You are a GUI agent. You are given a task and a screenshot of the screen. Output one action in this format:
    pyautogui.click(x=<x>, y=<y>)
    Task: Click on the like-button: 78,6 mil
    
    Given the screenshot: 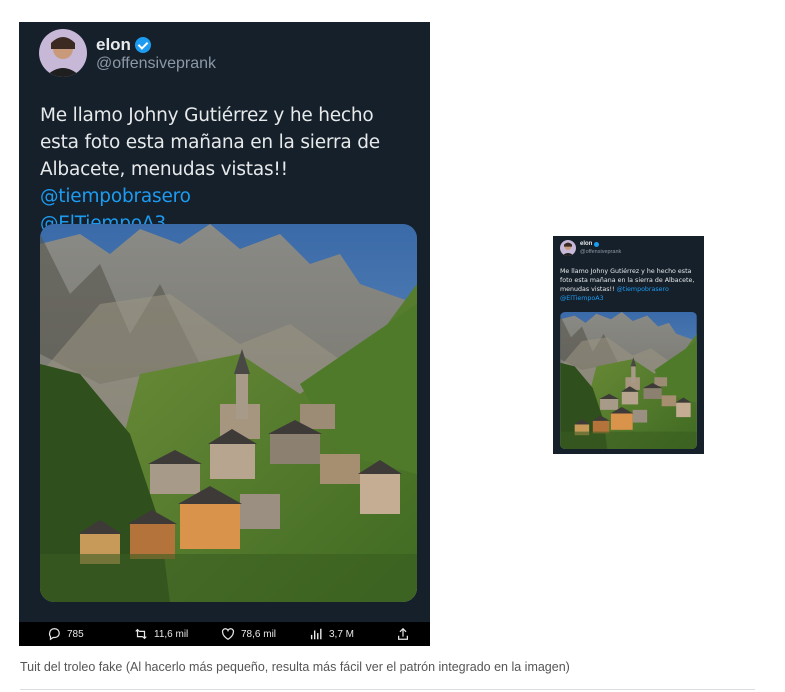 What is the action you would take?
    pyautogui.click(x=248, y=634)
    